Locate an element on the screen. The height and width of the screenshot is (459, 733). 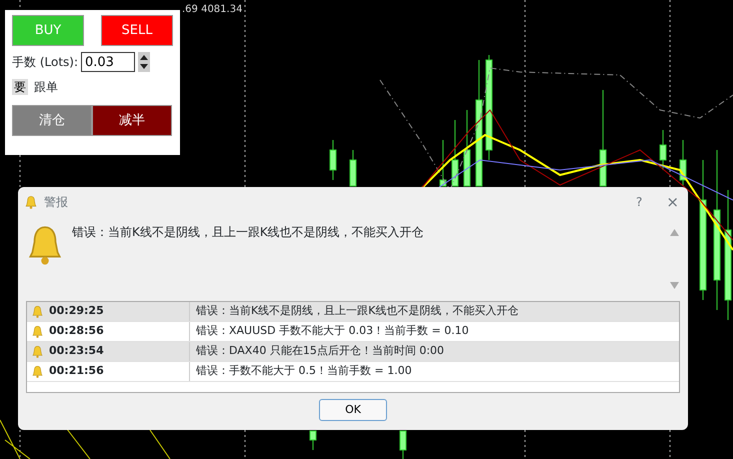
close-all-button: 清仓 is located at coordinates (52, 120).